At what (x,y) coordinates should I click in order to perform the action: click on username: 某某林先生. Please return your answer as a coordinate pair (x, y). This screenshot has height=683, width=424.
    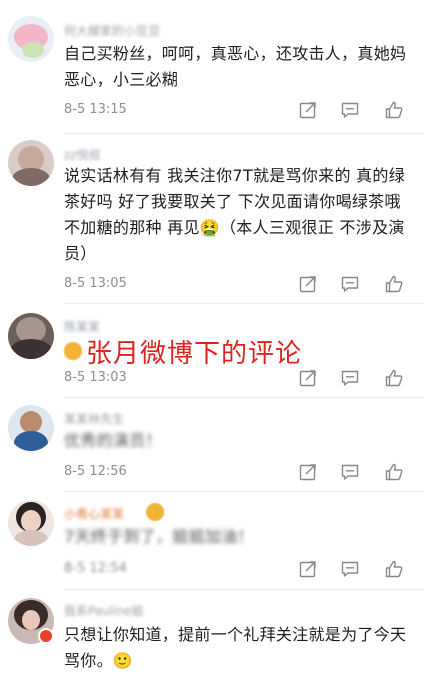
    Looking at the image, I should click on (94, 418).